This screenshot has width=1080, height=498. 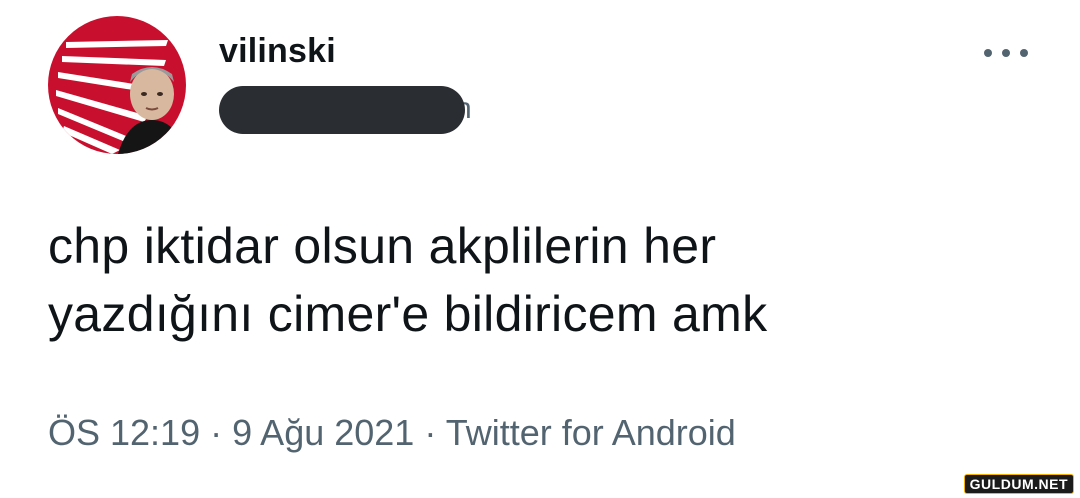 What do you see at coordinates (382, 246) in the screenshot?
I see `tweet-text-line: chp iktidar olsun akplilerin her` at bounding box center [382, 246].